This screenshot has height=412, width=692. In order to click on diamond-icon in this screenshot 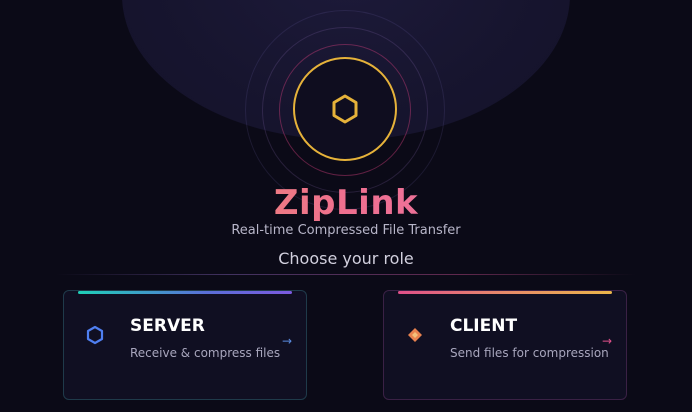, I will do `click(415, 335)`.